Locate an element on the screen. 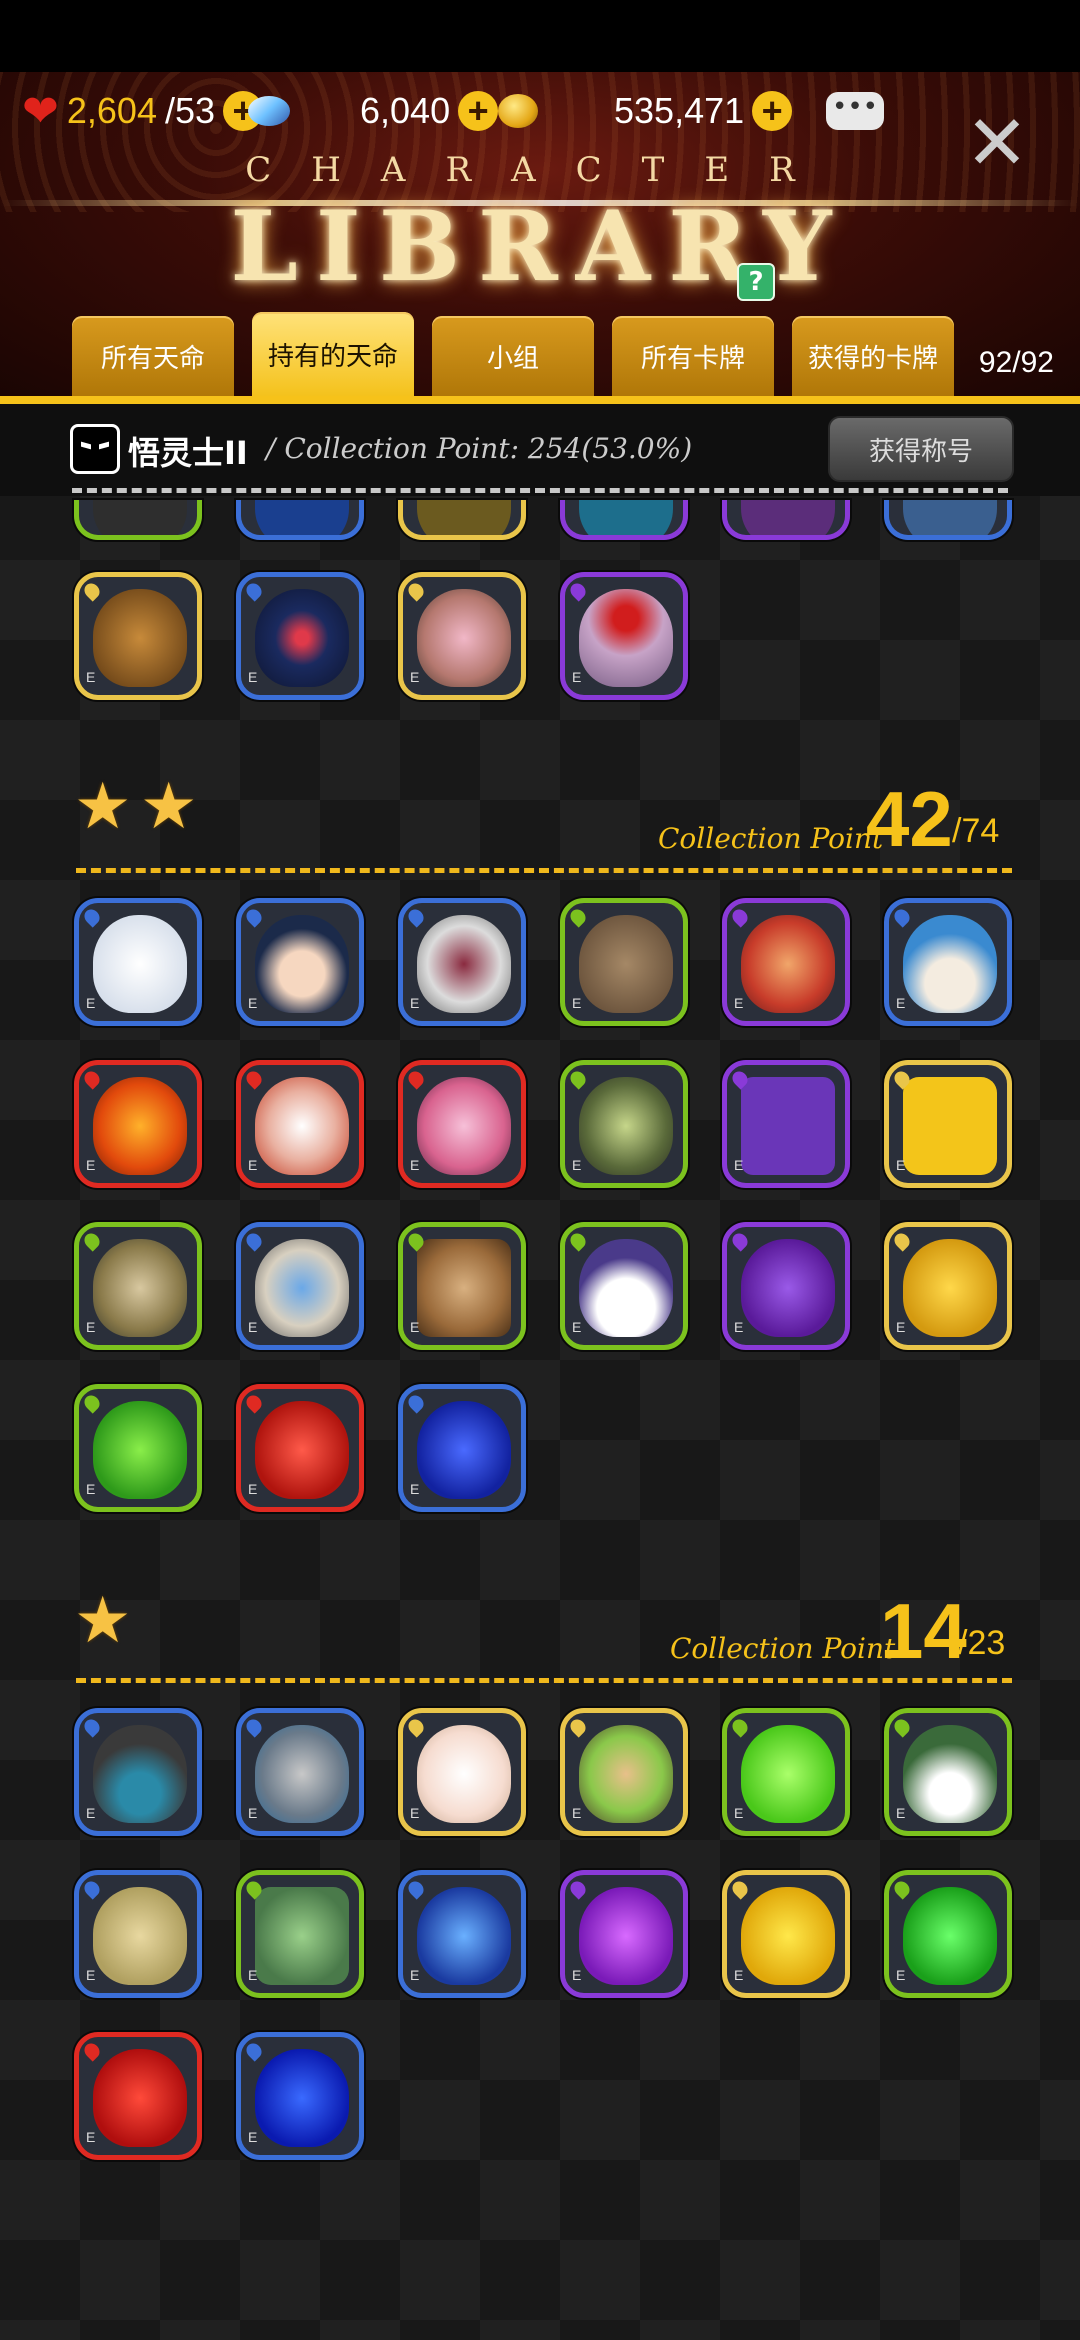 This screenshot has height=2340, width=1080. title-face-icon is located at coordinates (95, 449).